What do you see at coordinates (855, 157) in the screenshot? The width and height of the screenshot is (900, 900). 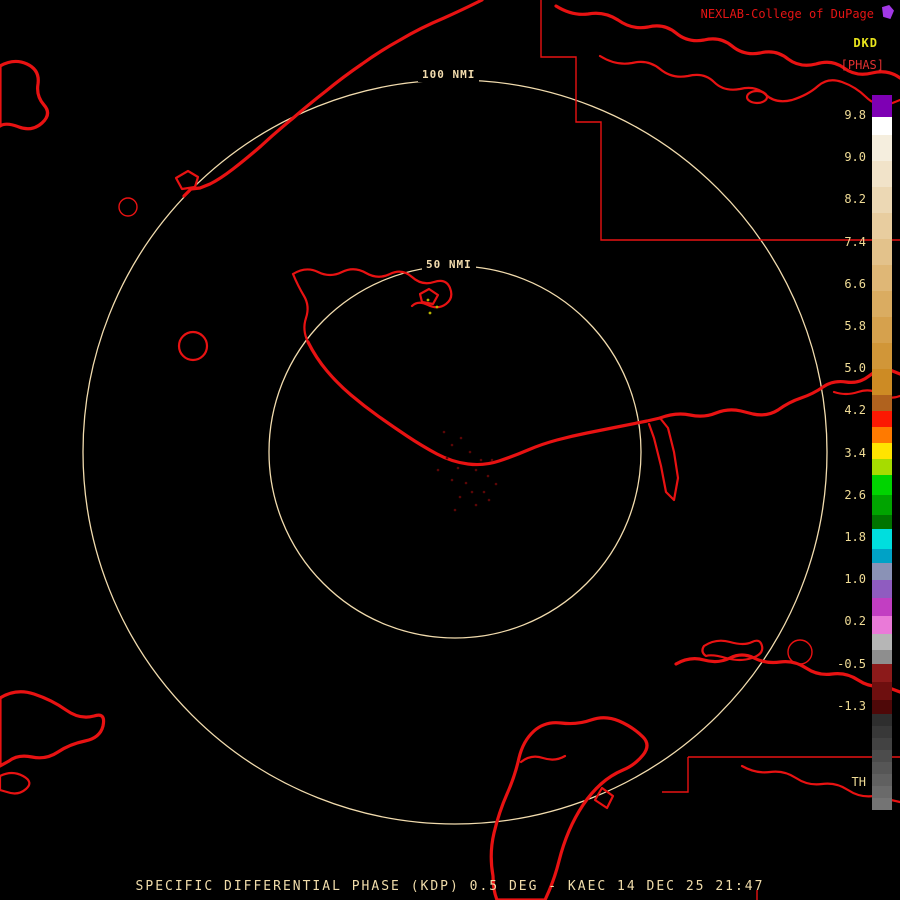 I see `colorbar-tick-label: 9.0` at bounding box center [855, 157].